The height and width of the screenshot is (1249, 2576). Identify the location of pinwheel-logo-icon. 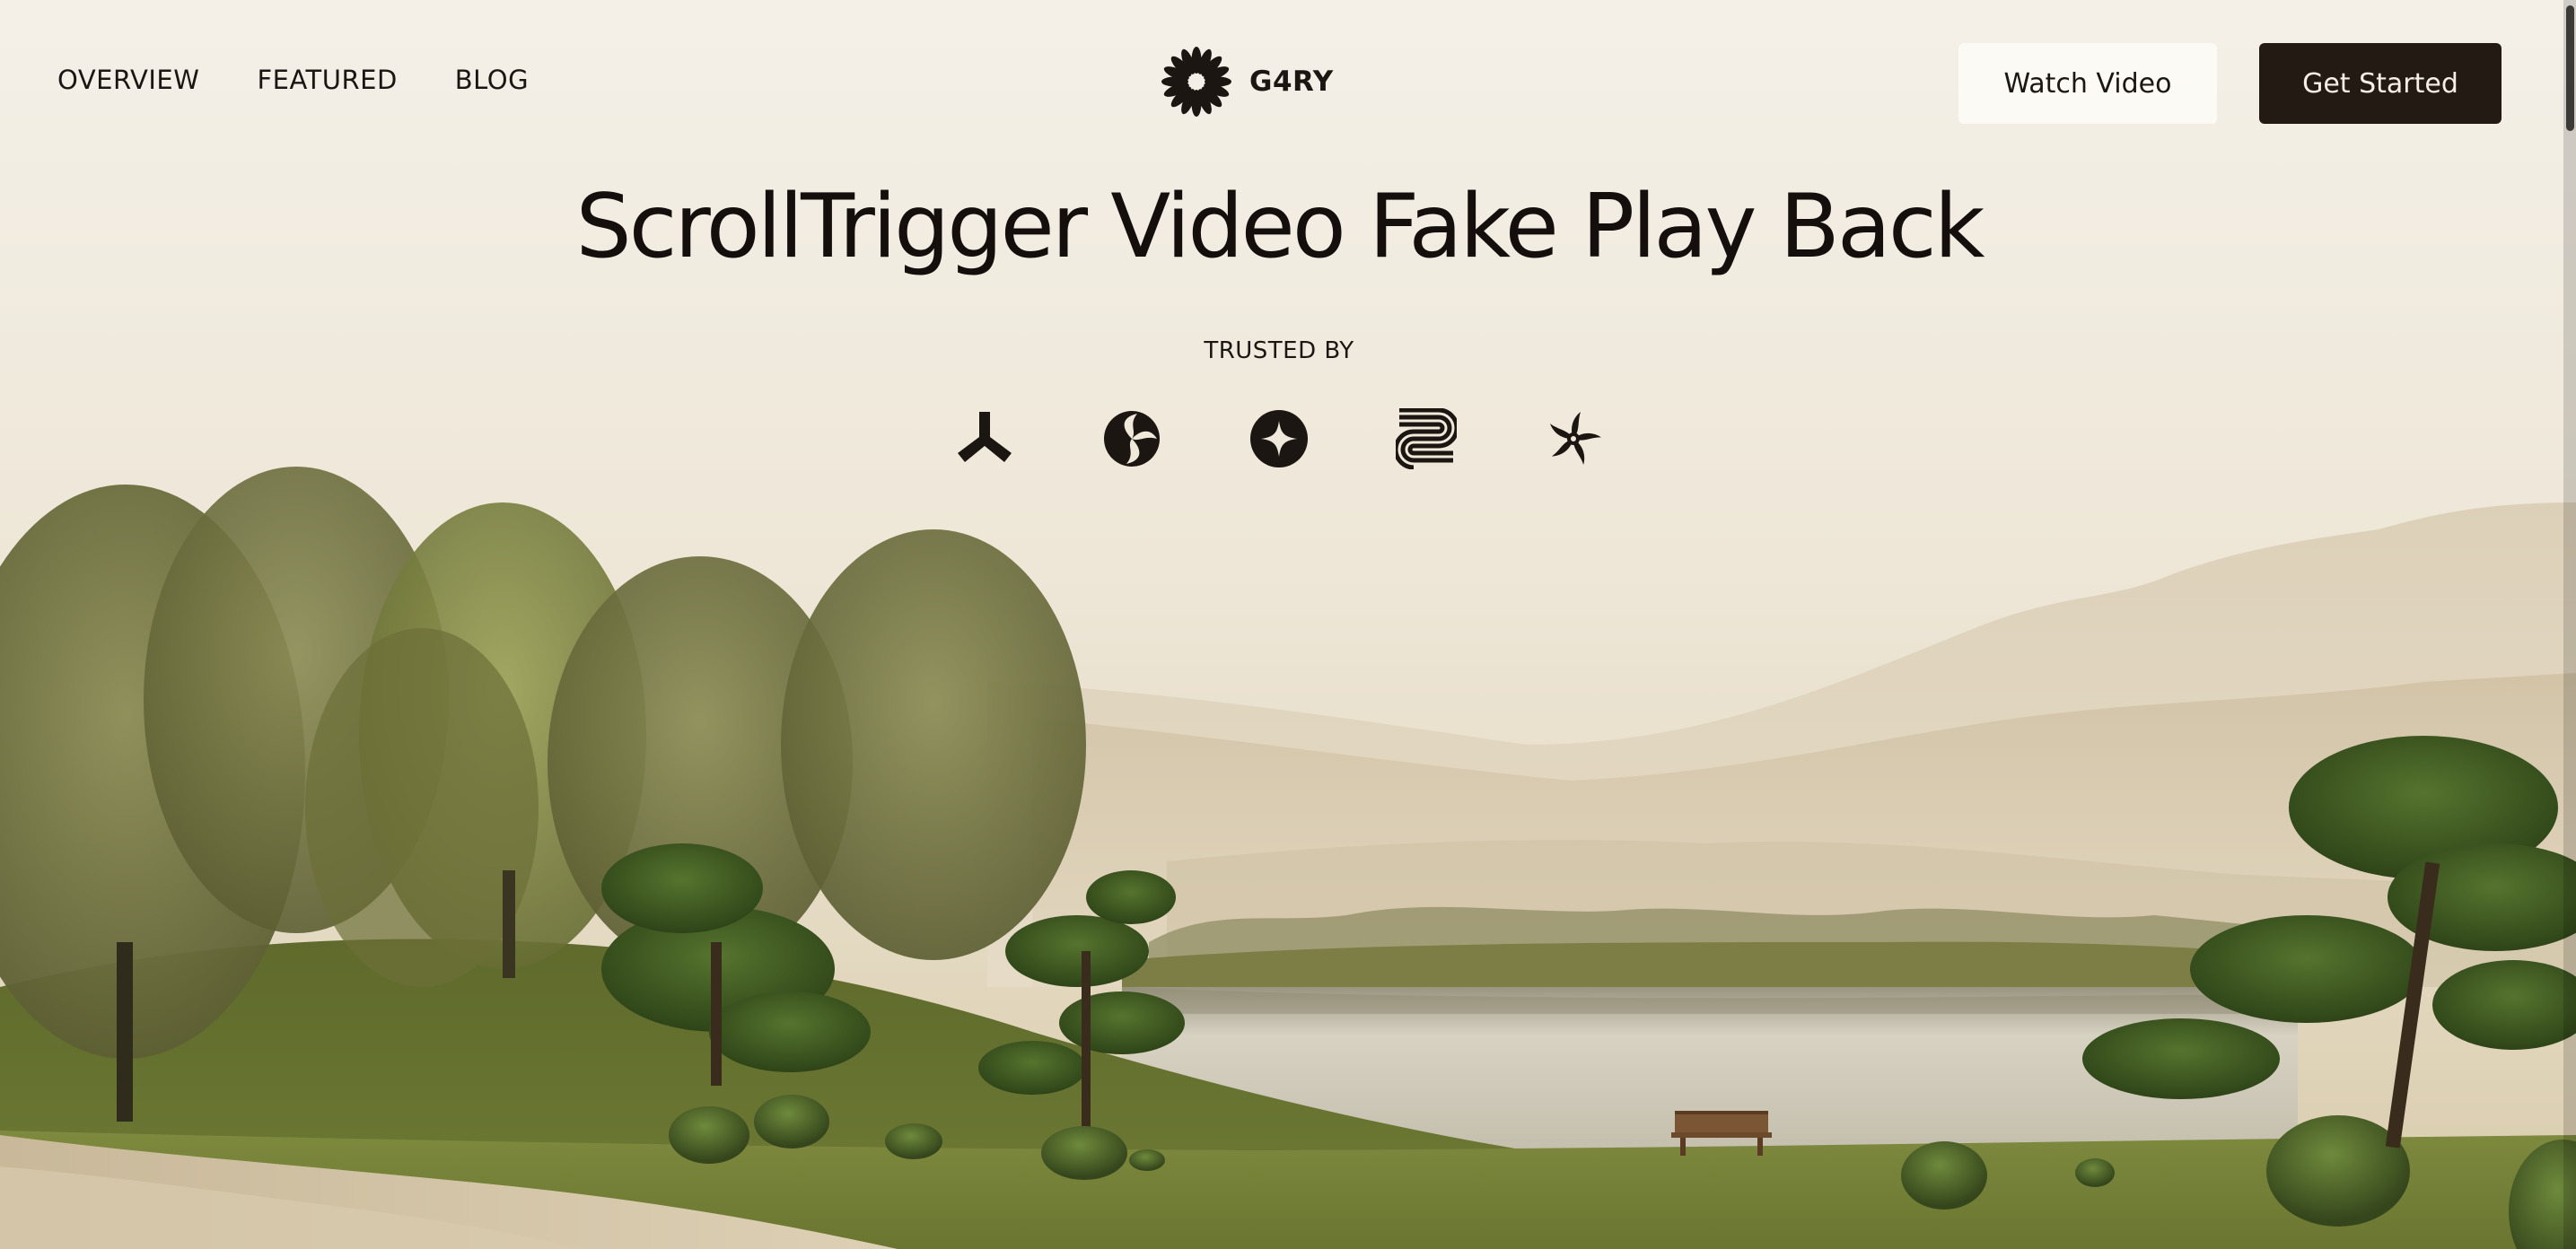
(1575, 438).